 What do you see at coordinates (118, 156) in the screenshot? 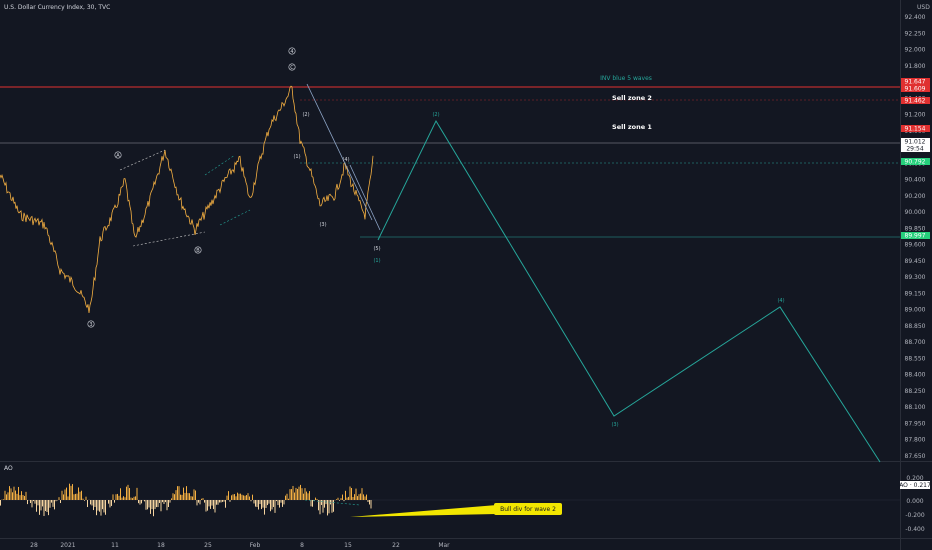
I see `wave-A-label: A` at bounding box center [118, 156].